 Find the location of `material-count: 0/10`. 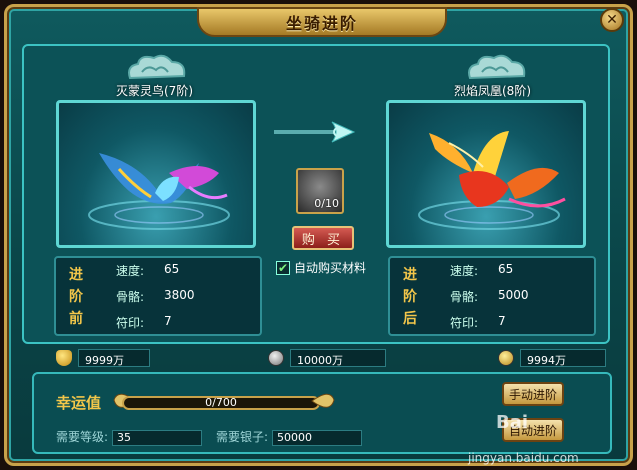

material-count: 0/10 is located at coordinates (326, 203).